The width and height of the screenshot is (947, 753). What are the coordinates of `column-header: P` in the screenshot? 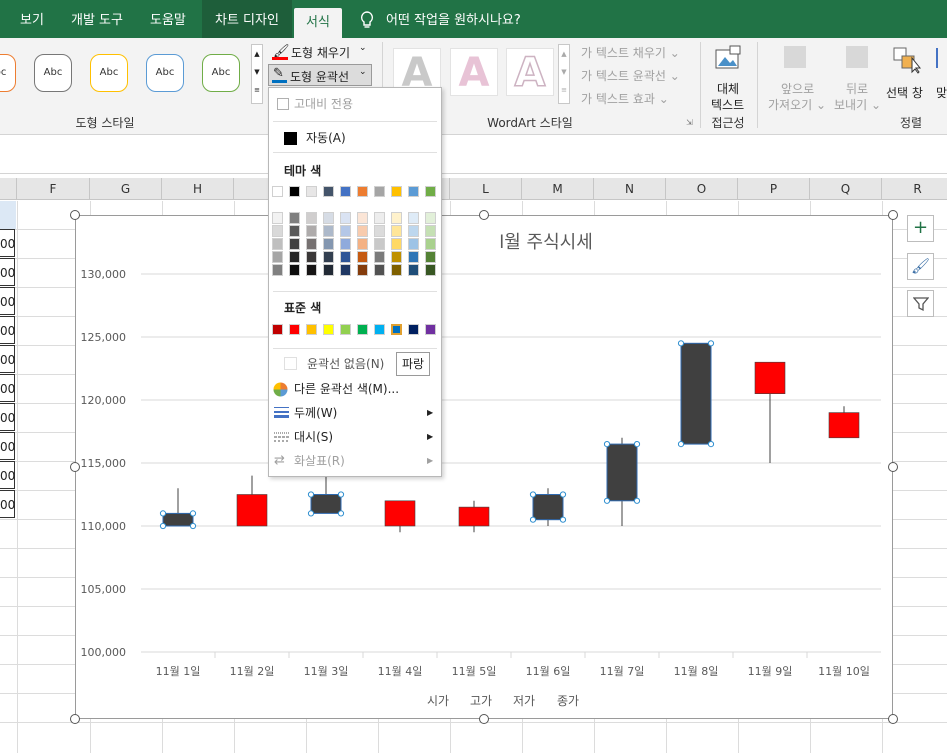 It's located at (774, 189).